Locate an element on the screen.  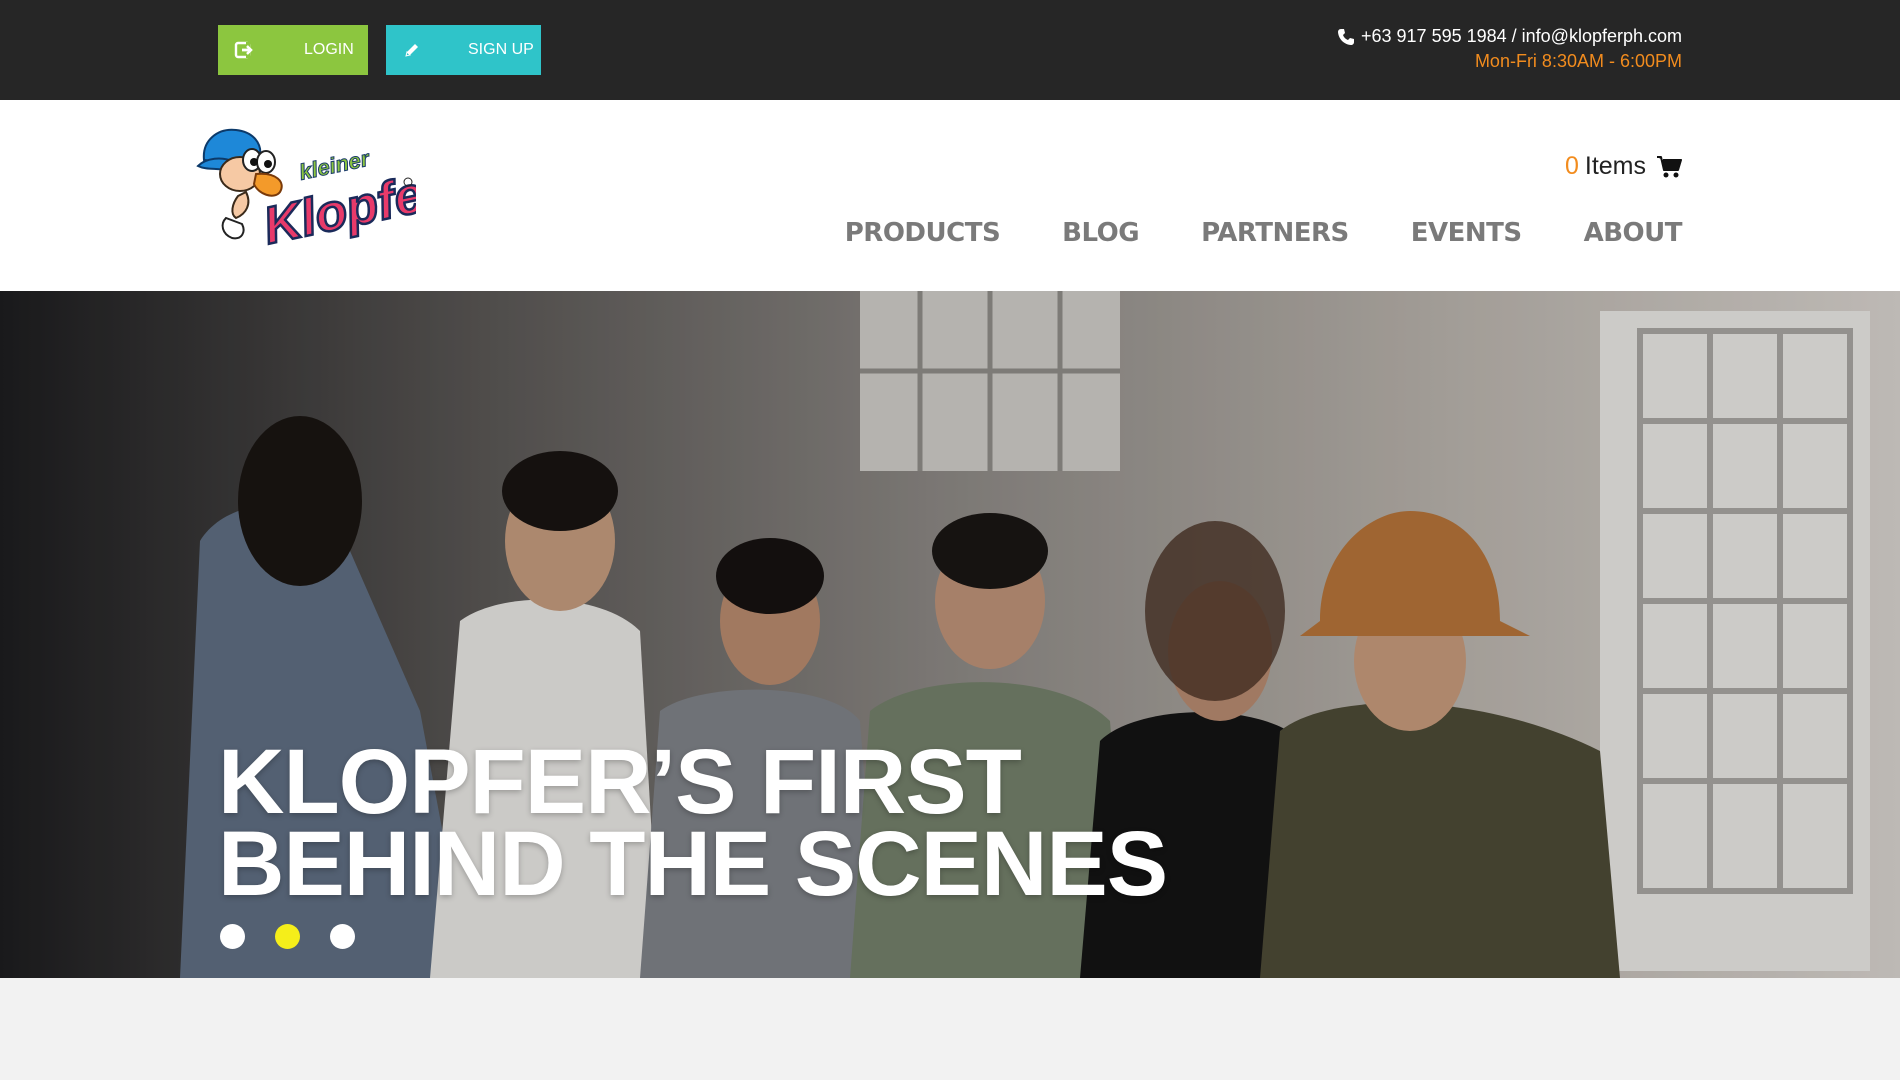
phone-icon is located at coordinates (1346, 36).